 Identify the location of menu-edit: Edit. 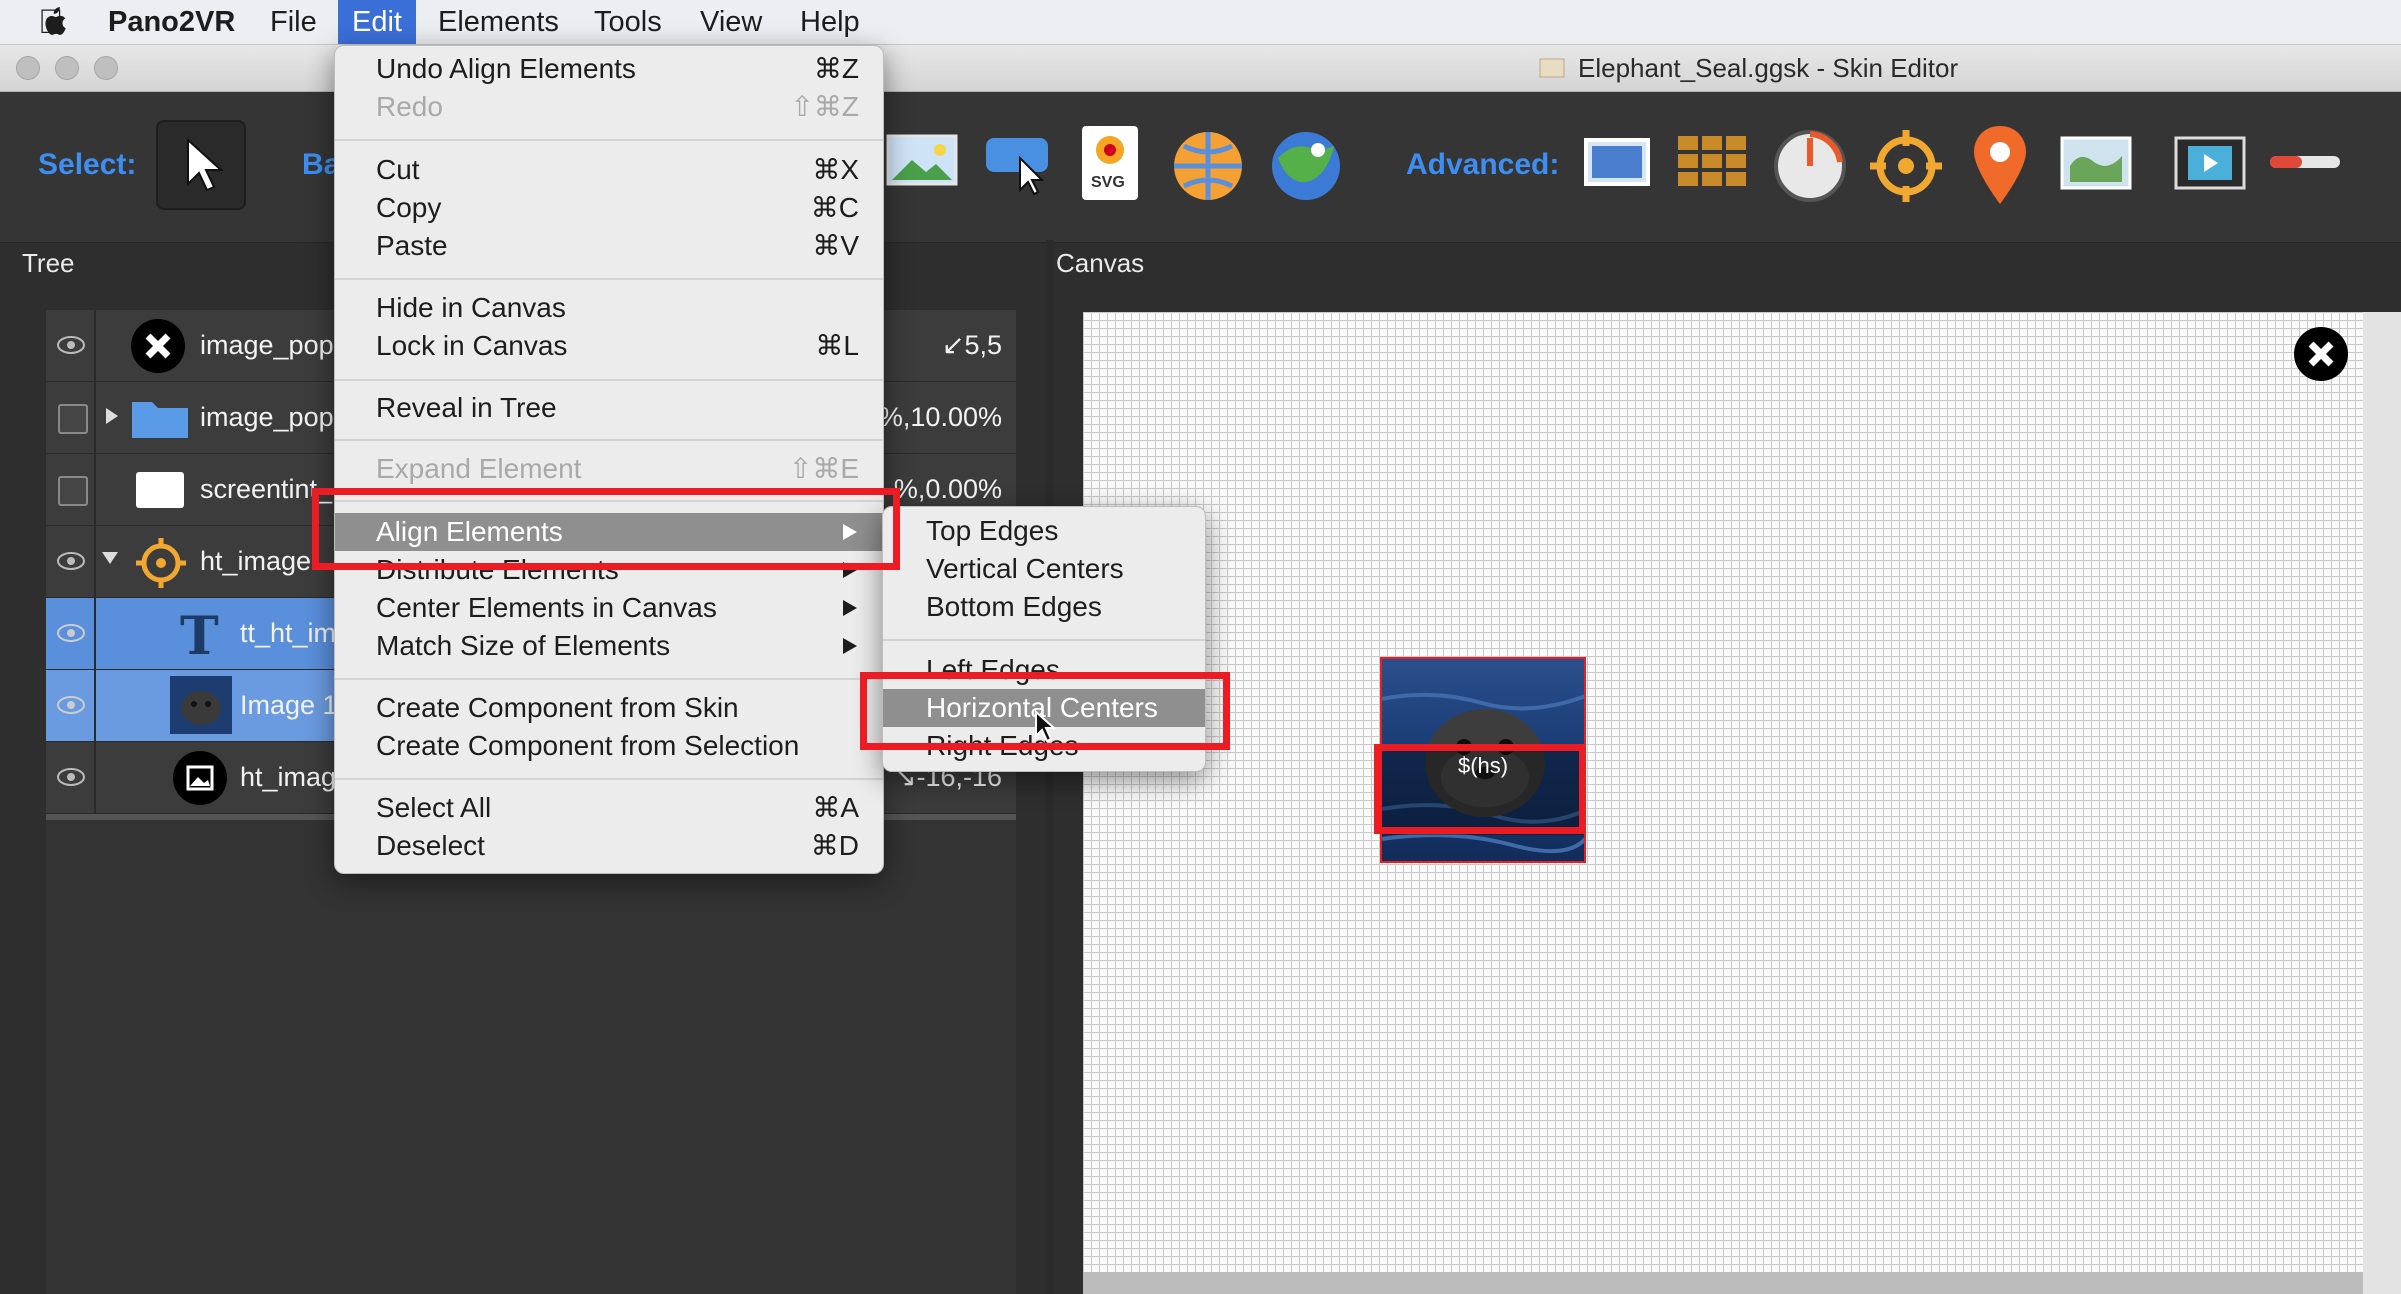
(377, 22).